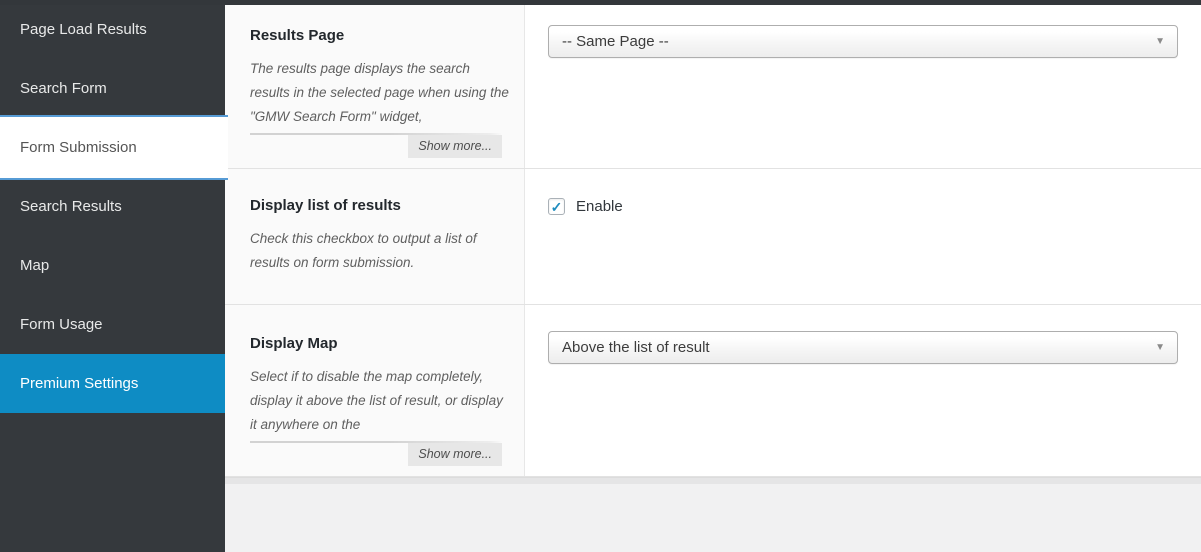 The height and width of the screenshot is (552, 1201). What do you see at coordinates (863, 347) in the screenshot?
I see `display-map-select: Above the list of result ▼` at bounding box center [863, 347].